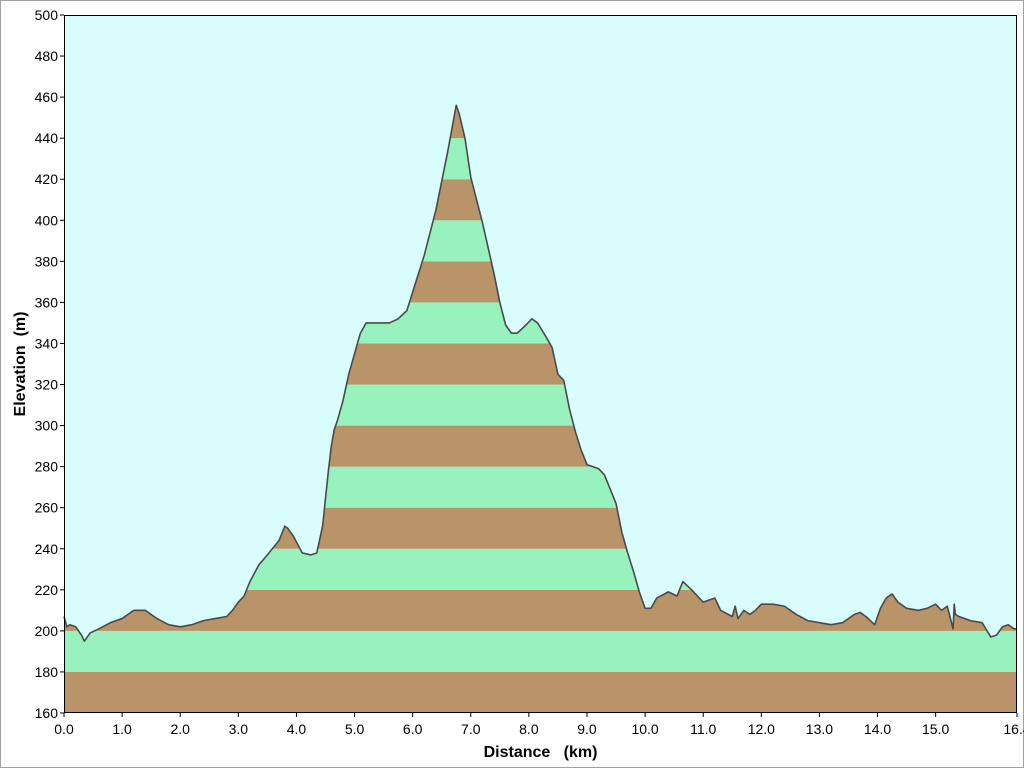  What do you see at coordinates (297, 729) in the screenshot?
I see `x-tick-label: 4.0` at bounding box center [297, 729].